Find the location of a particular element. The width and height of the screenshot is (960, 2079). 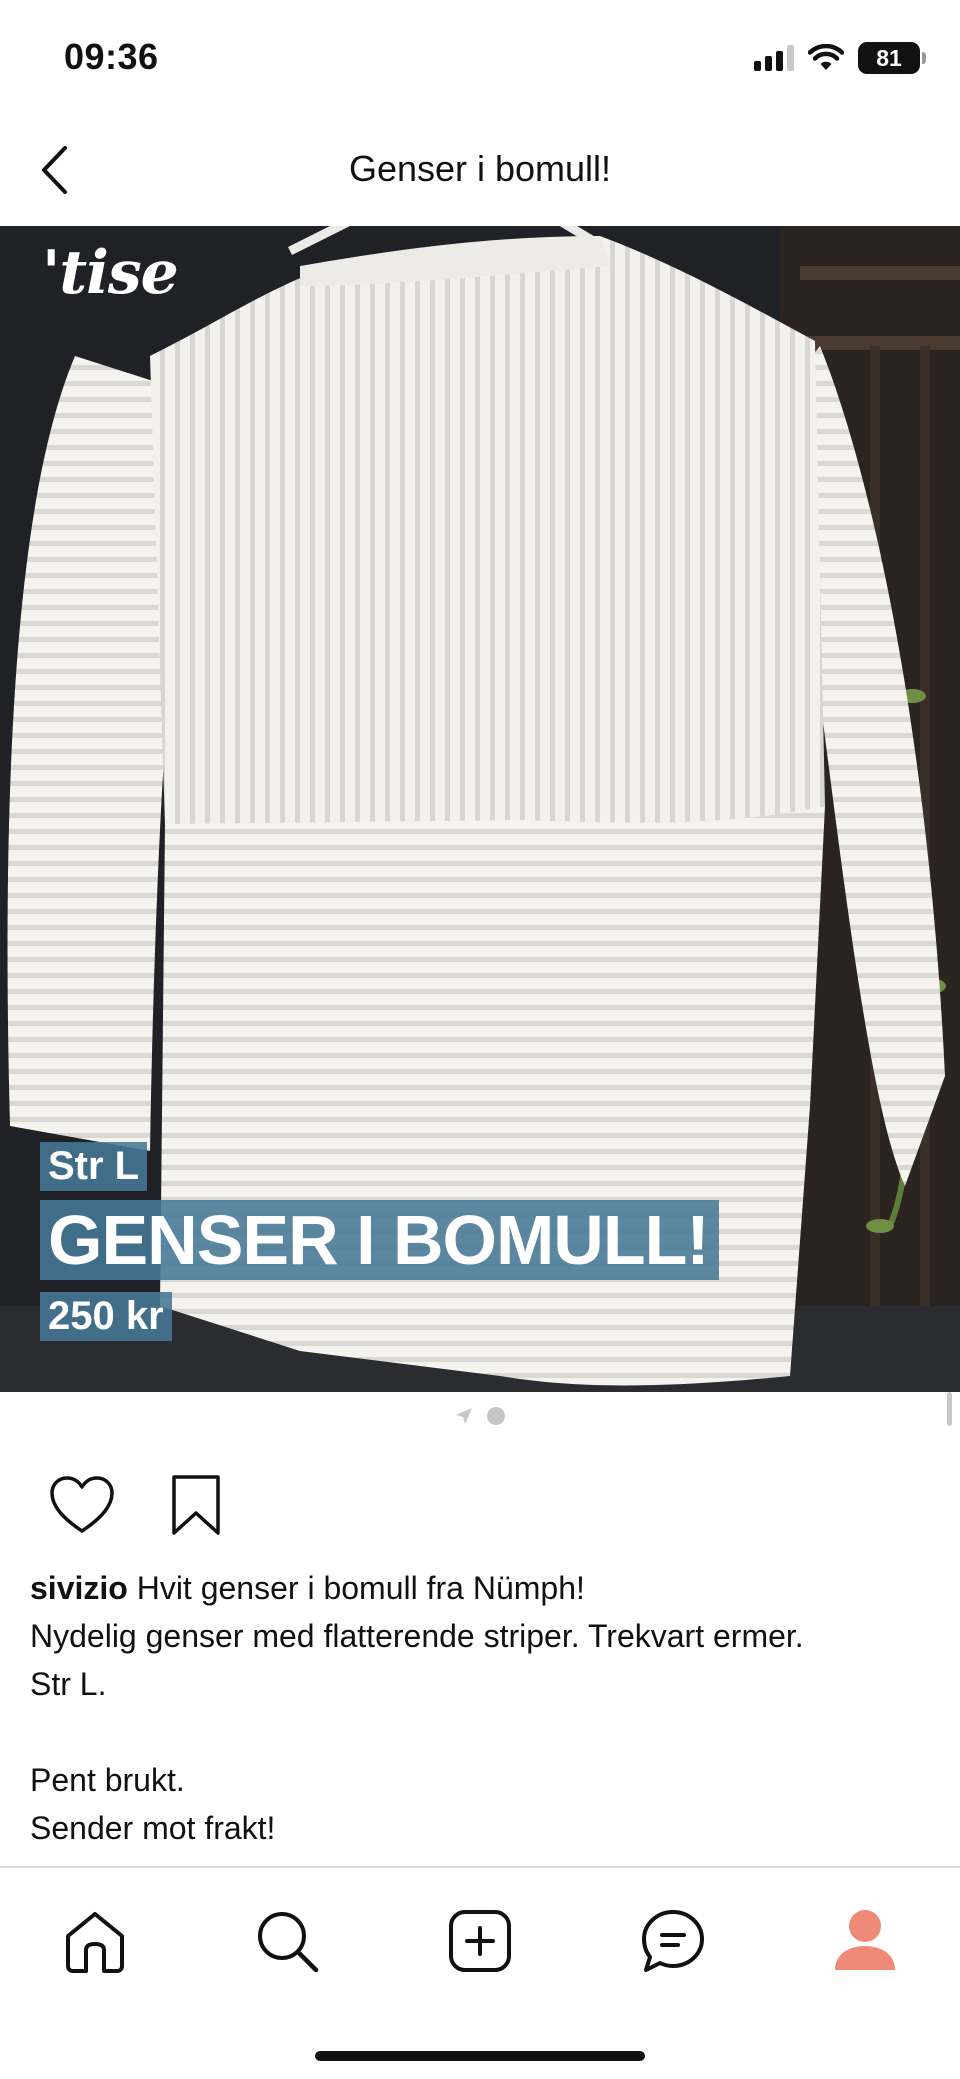

tise-logo: 'tise is located at coordinates (110, 273).